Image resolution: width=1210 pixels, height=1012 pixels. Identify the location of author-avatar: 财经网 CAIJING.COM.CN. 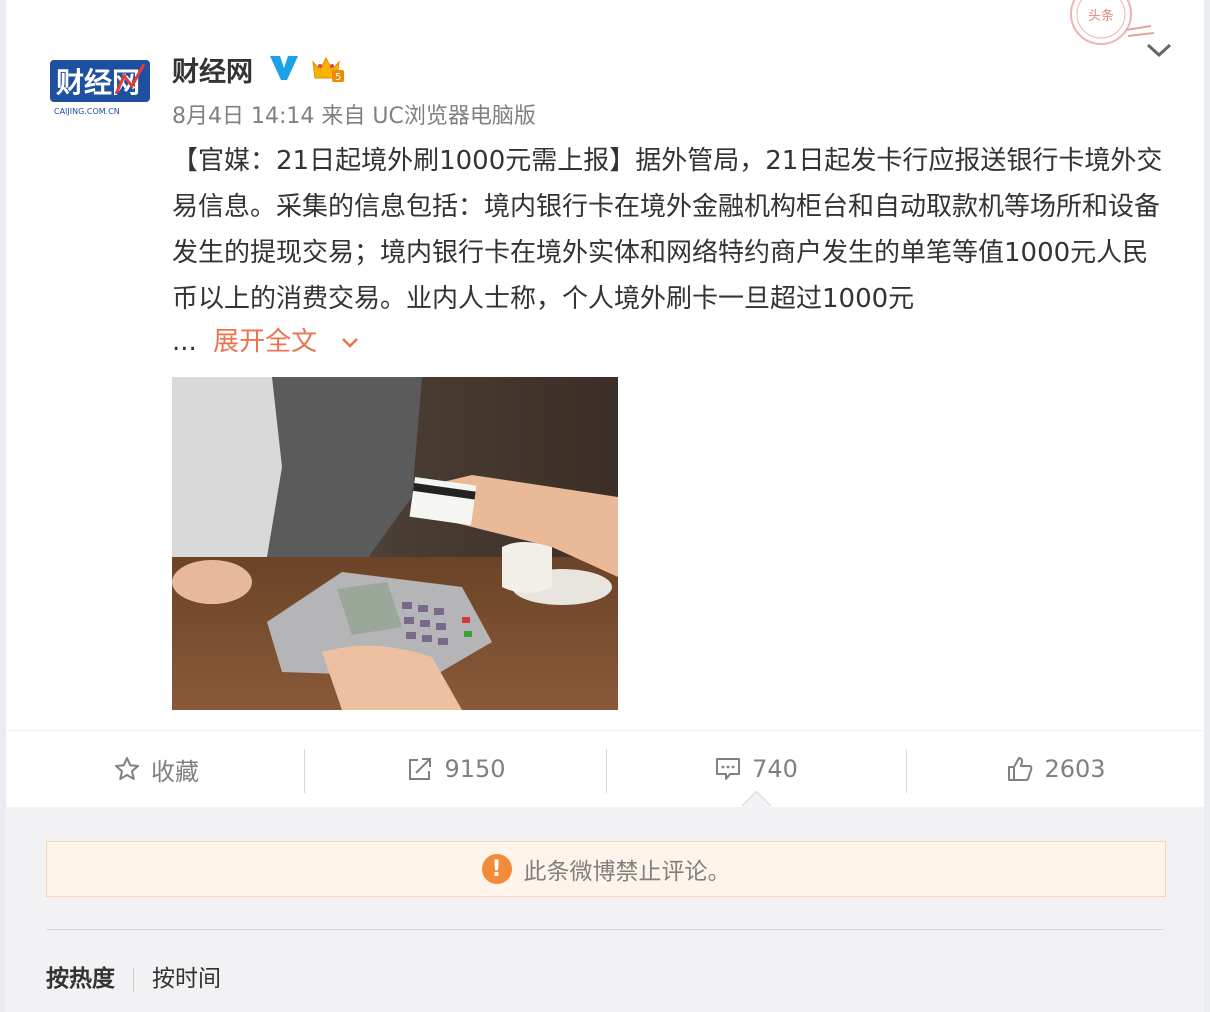
(100, 87).